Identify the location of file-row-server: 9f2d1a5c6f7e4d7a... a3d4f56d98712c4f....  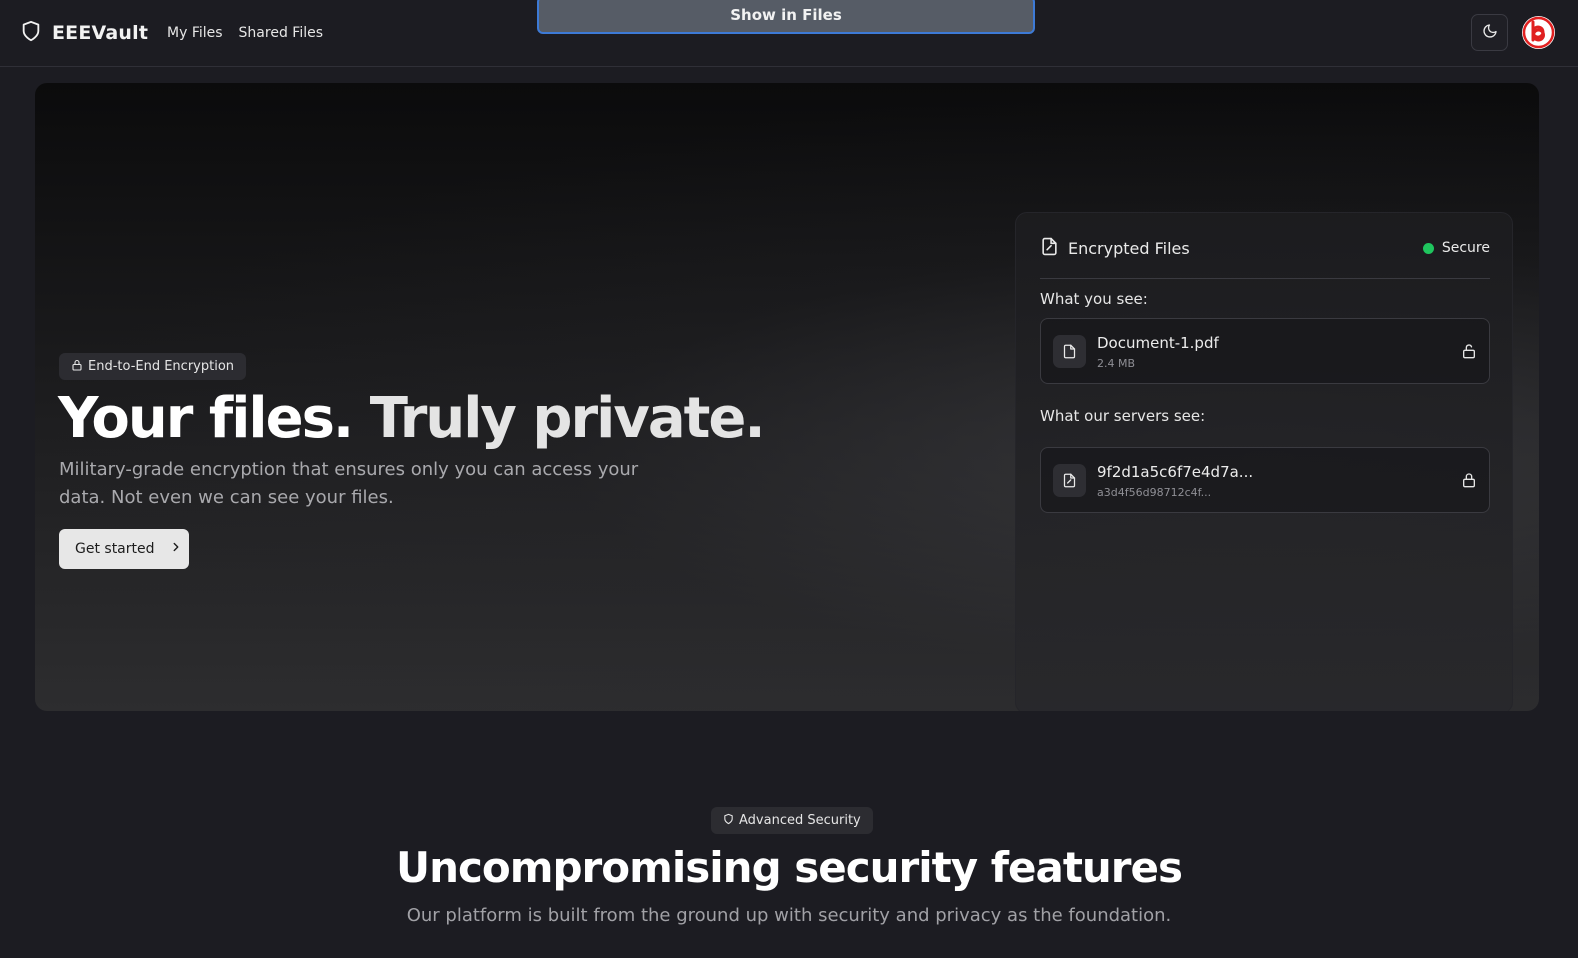
(1265, 480).